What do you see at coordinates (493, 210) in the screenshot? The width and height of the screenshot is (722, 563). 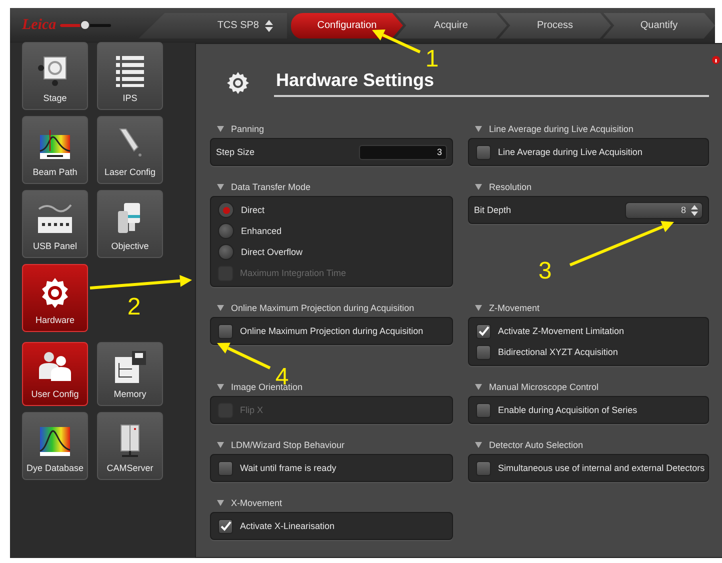 I see `field-label: Bit Depth` at bounding box center [493, 210].